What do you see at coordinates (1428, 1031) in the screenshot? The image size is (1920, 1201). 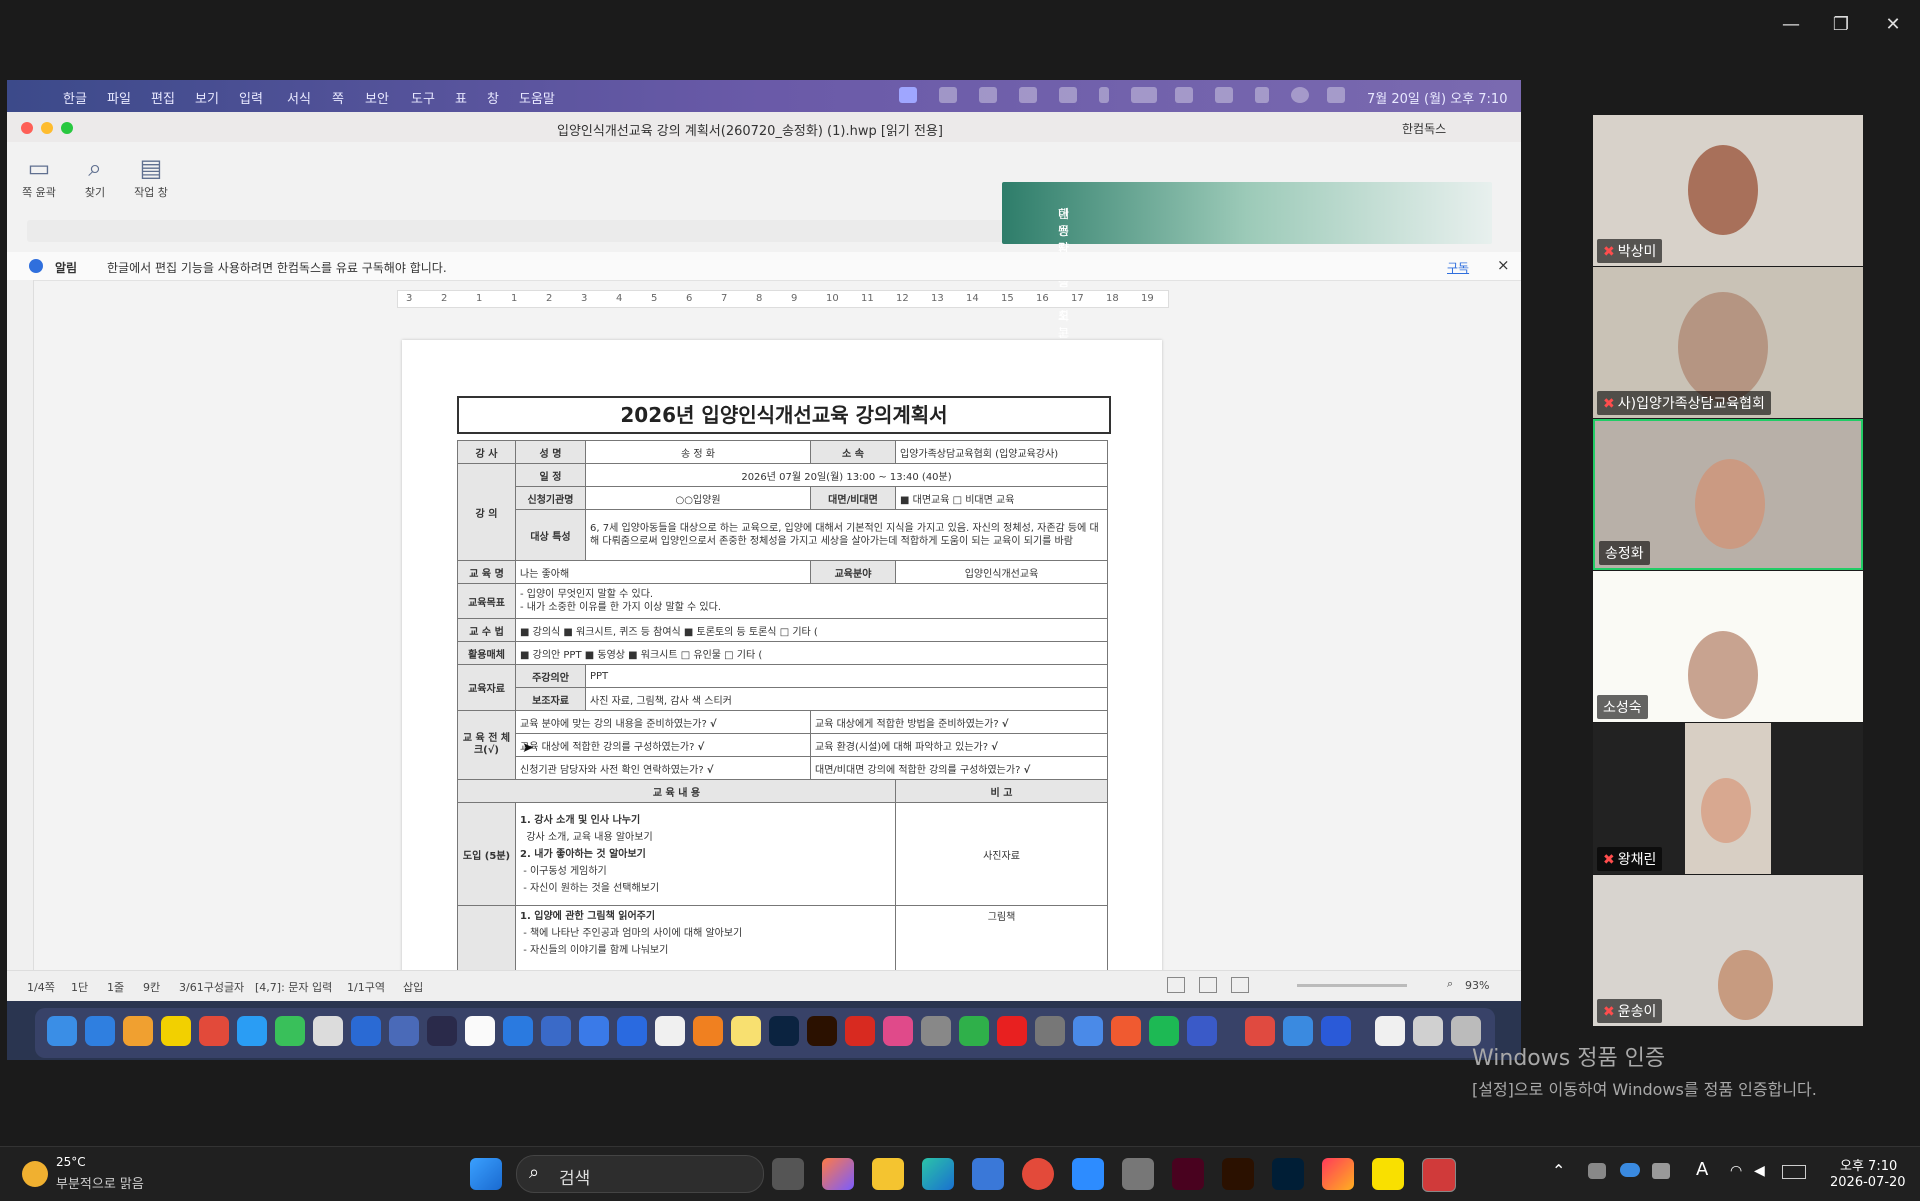 I see `folder-icon` at bounding box center [1428, 1031].